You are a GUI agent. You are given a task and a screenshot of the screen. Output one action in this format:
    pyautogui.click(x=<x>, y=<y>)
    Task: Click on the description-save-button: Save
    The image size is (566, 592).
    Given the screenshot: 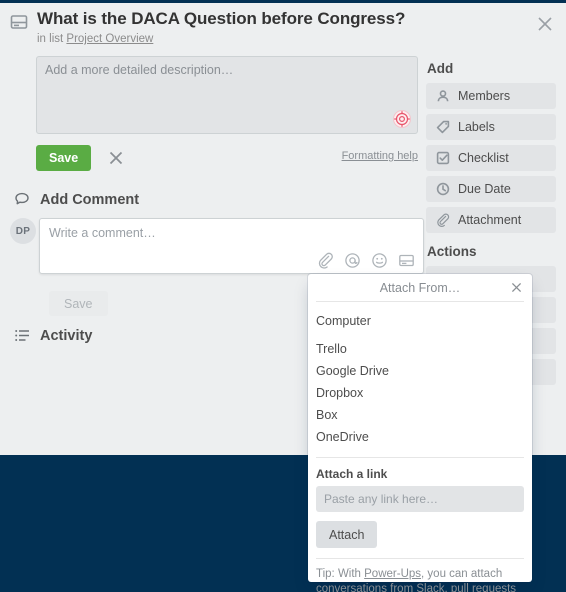 What is the action you would take?
    pyautogui.click(x=64, y=158)
    